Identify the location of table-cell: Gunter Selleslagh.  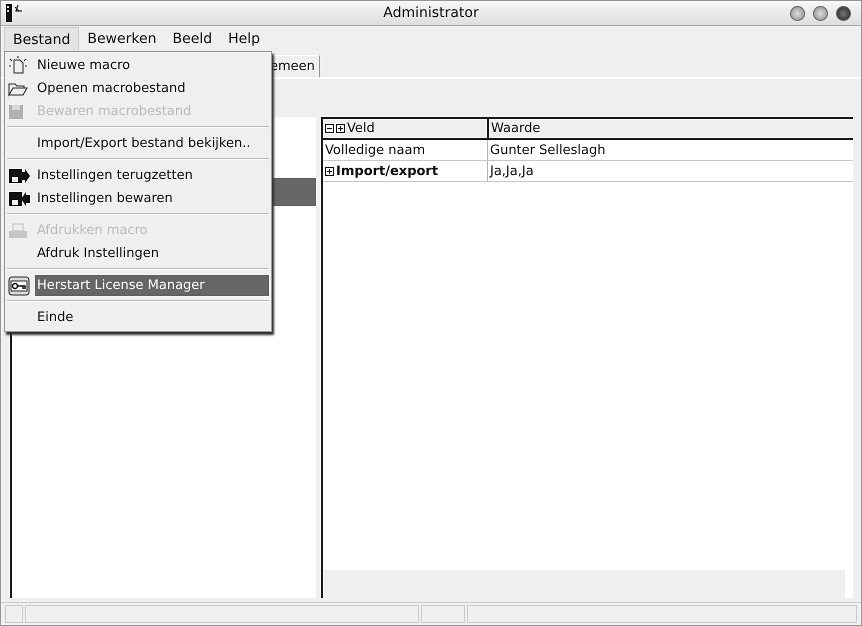
(548, 150).